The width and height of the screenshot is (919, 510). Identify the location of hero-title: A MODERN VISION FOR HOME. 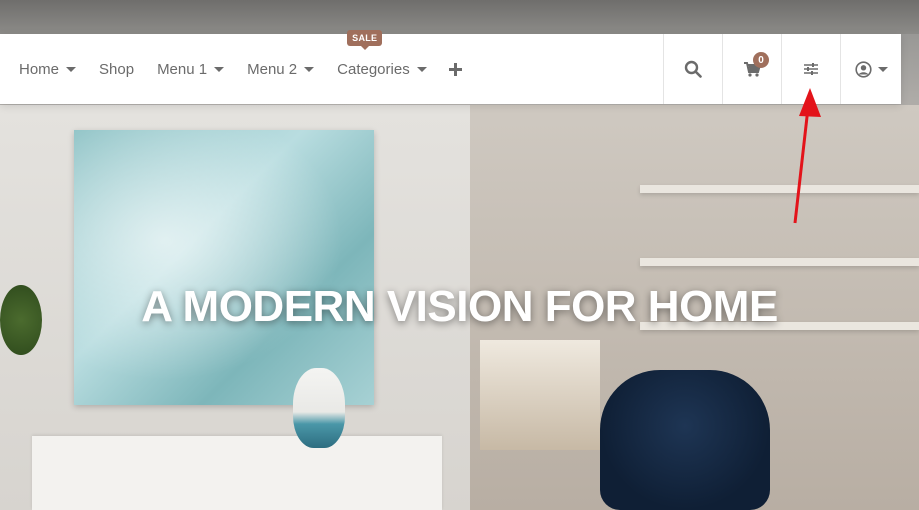
(459, 306).